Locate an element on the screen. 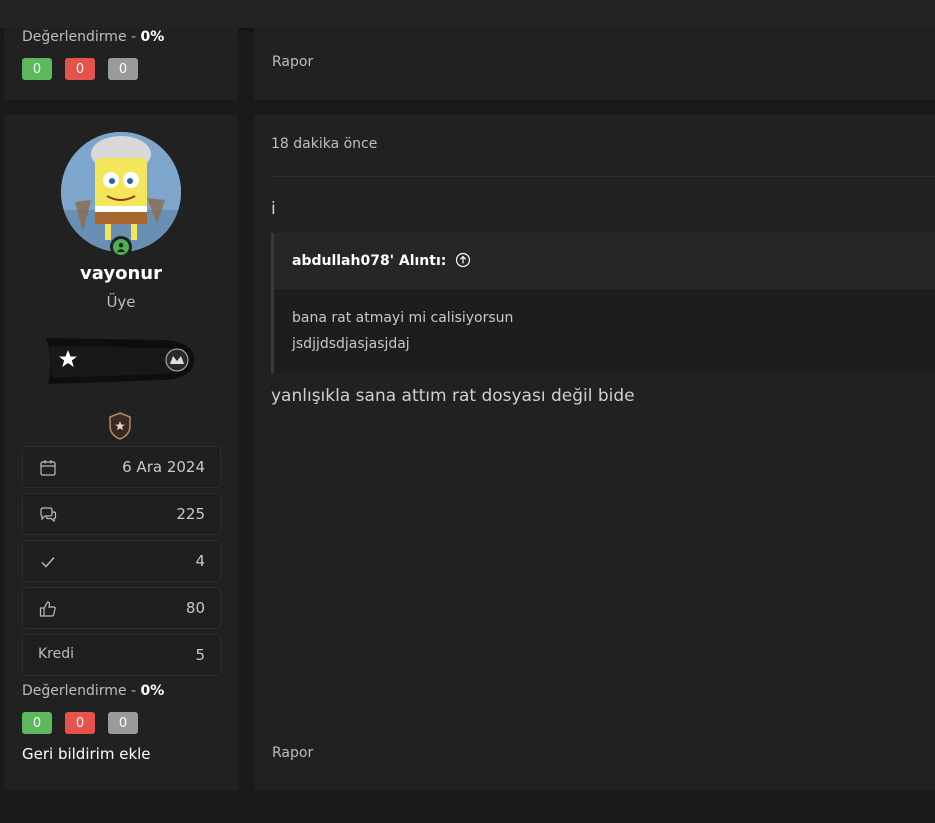 The height and width of the screenshot is (823, 935). user-title: Üye is located at coordinates (121, 302).